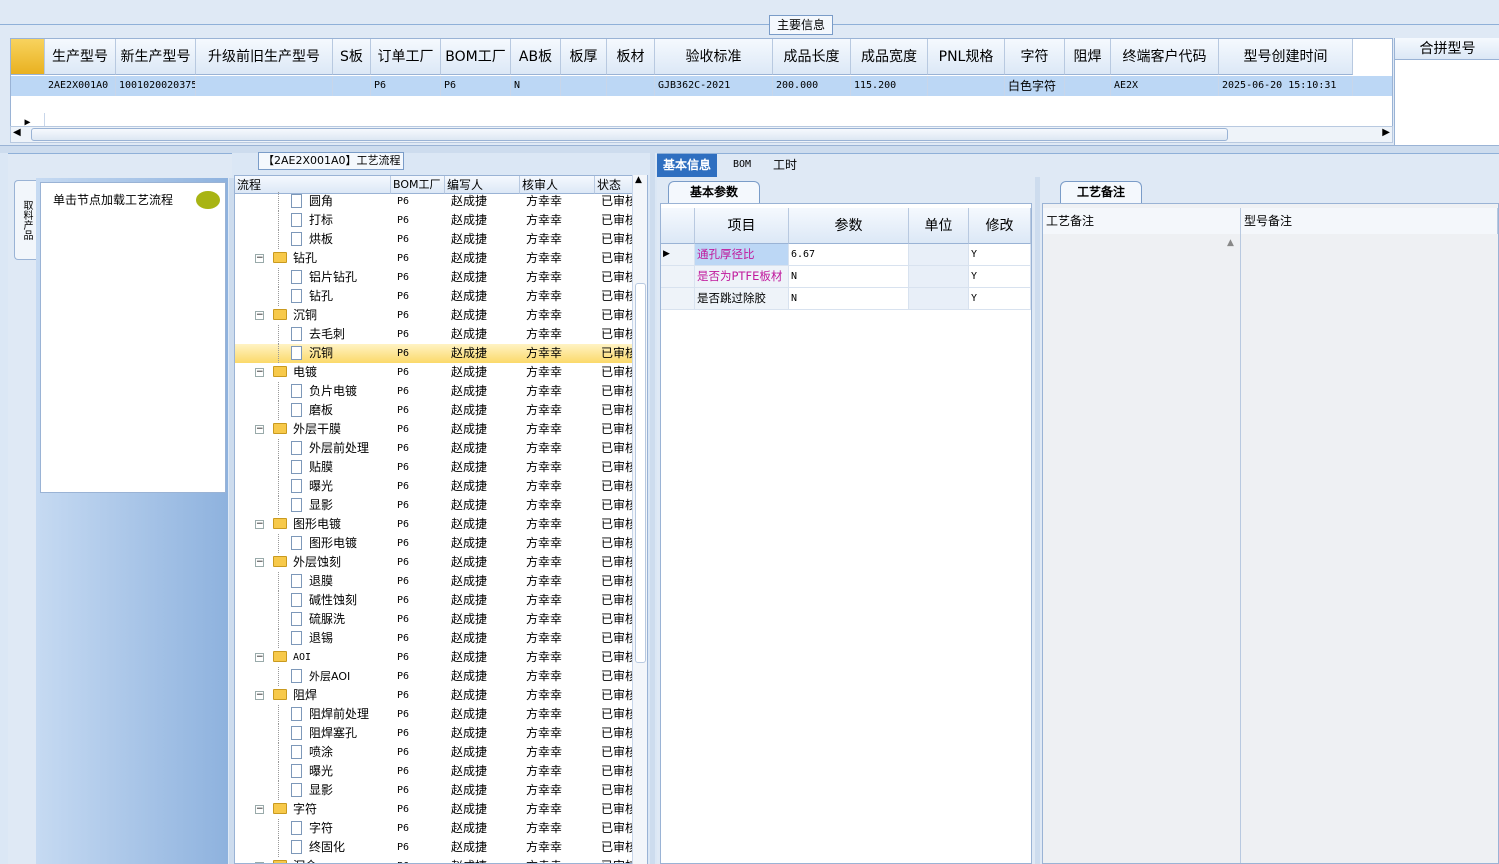 This screenshot has height=864, width=1499. I want to click on col-unit: 单位, so click(939, 226).